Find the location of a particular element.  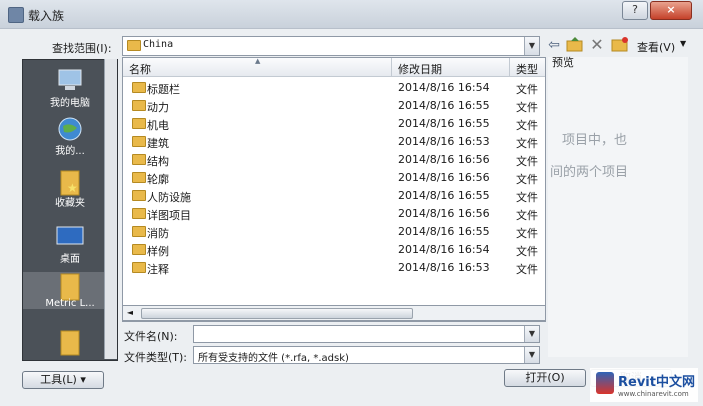

up-folder-icon is located at coordinates (575, 45).